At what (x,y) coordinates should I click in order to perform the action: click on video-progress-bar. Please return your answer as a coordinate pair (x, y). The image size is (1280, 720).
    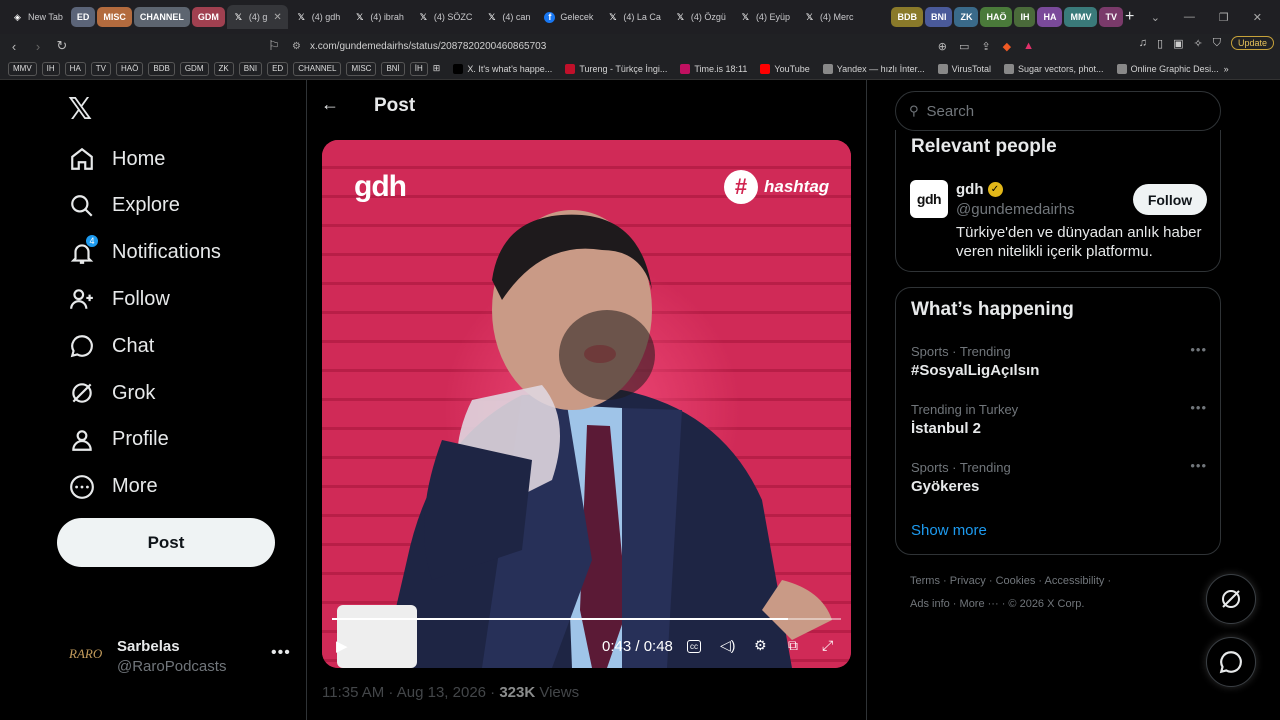
    Looking at the image, I should click on (586, 619).